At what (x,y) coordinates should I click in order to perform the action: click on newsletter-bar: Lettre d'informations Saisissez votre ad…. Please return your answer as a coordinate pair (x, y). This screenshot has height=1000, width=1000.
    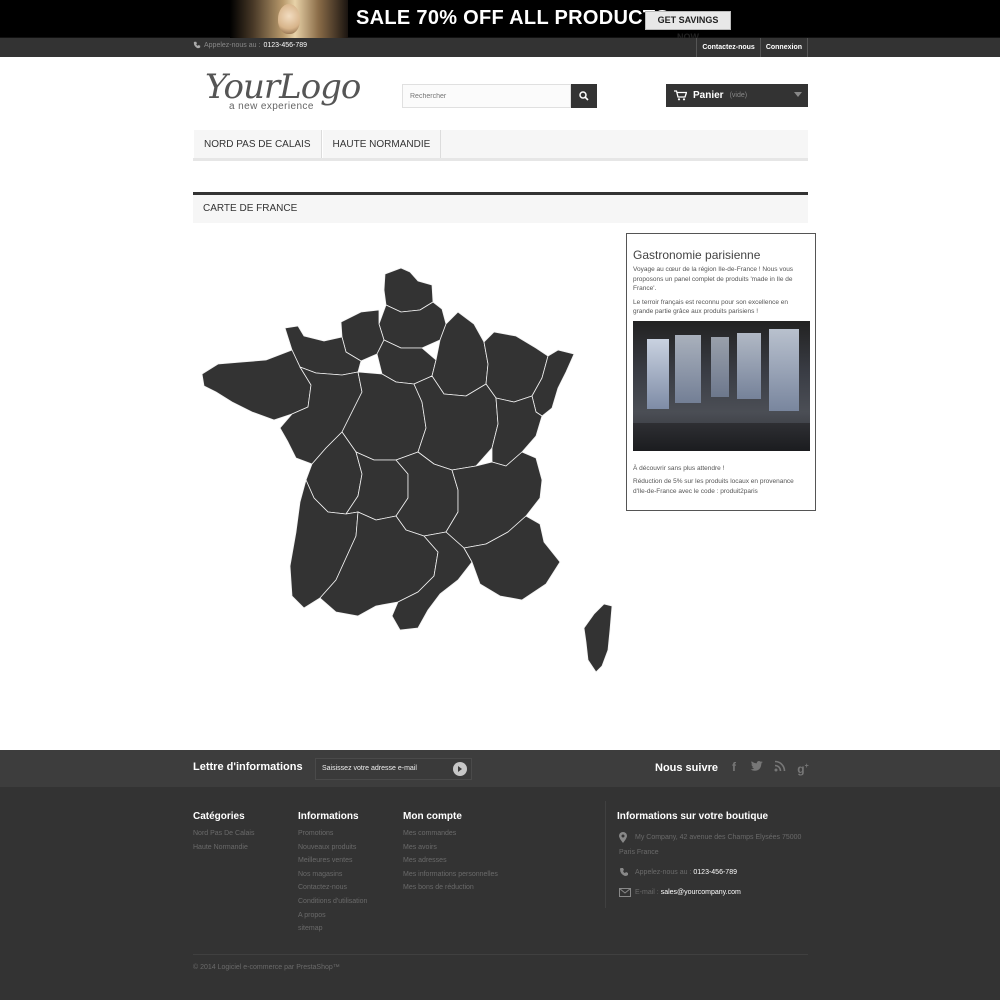
    Looking at the image, I should click on (500, 768).